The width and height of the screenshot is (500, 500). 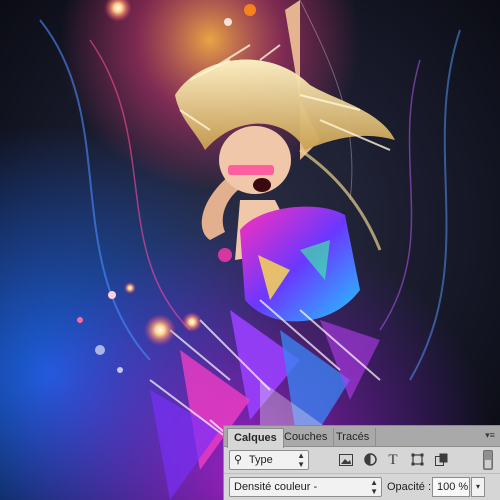 I want to click on opacity-slider-button: ▾, so click(x=478, y=487).